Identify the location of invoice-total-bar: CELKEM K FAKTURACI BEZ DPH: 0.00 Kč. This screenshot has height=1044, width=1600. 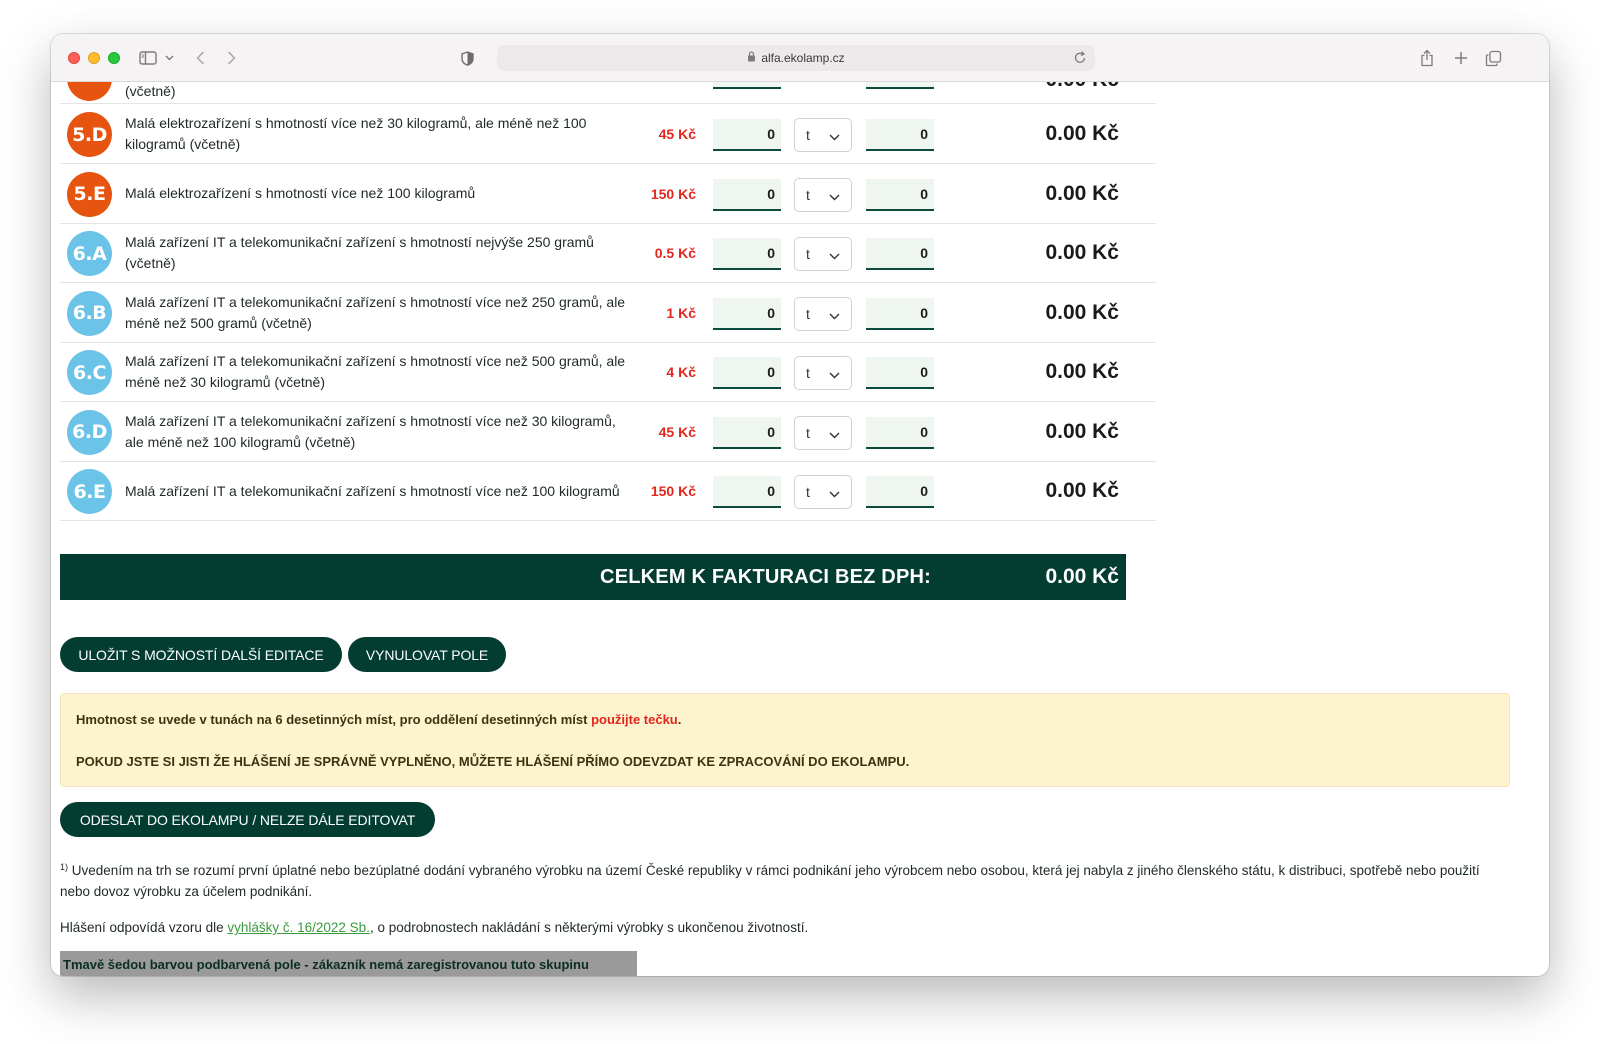
(593, 577).